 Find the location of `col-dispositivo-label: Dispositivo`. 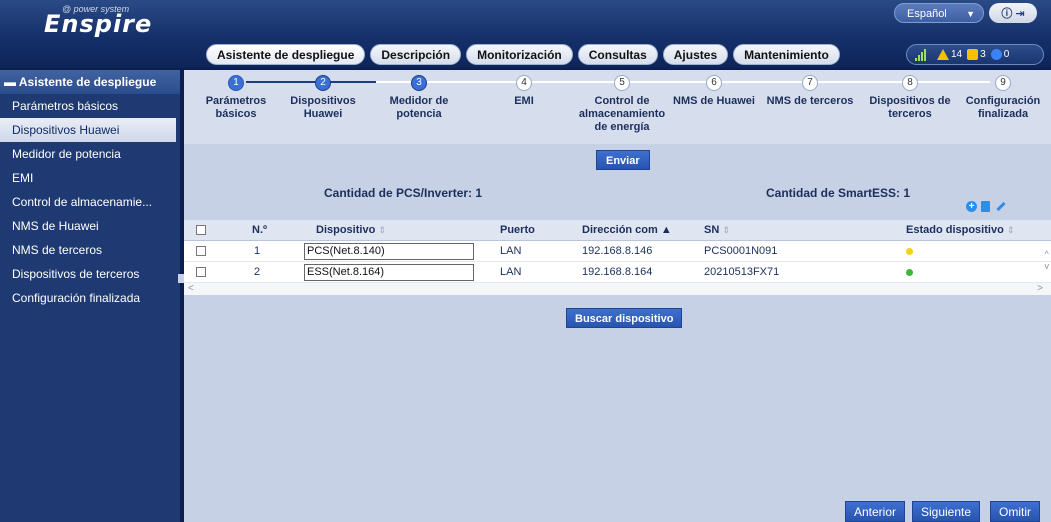

col-dispositivo-label: Dispositivo is located at coordinates (346, 230).